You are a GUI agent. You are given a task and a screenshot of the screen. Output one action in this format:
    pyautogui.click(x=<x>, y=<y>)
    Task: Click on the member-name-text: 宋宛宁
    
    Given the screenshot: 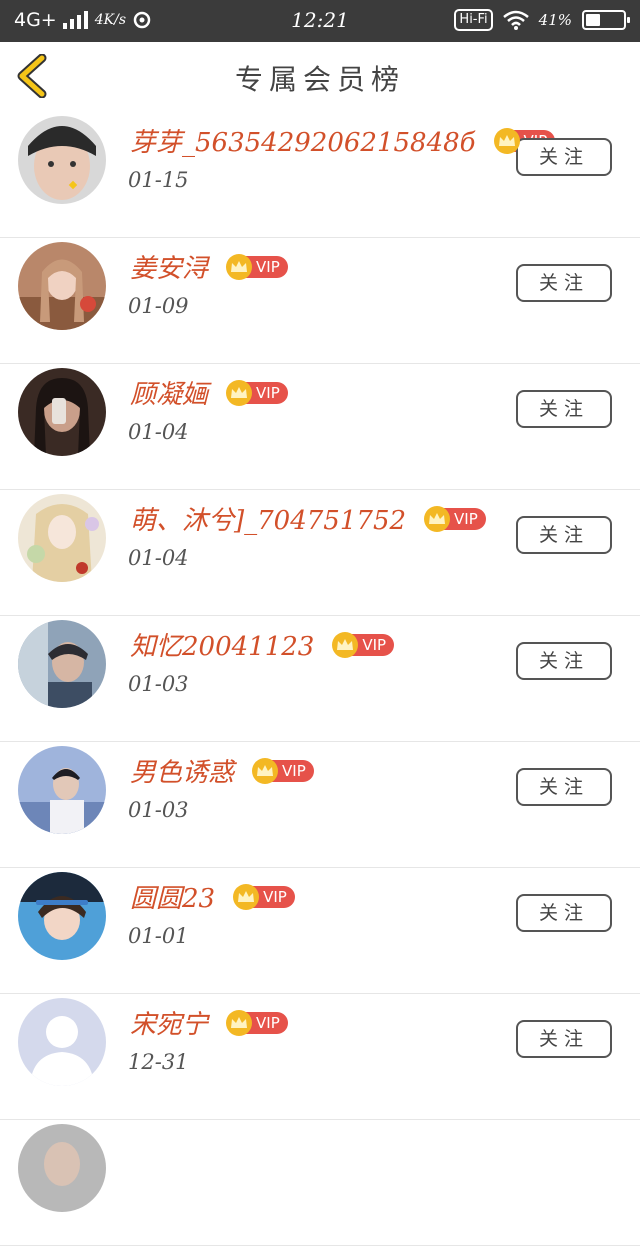 What is the action you would take?
    pyautogui.click(x=169, y=1025)
    